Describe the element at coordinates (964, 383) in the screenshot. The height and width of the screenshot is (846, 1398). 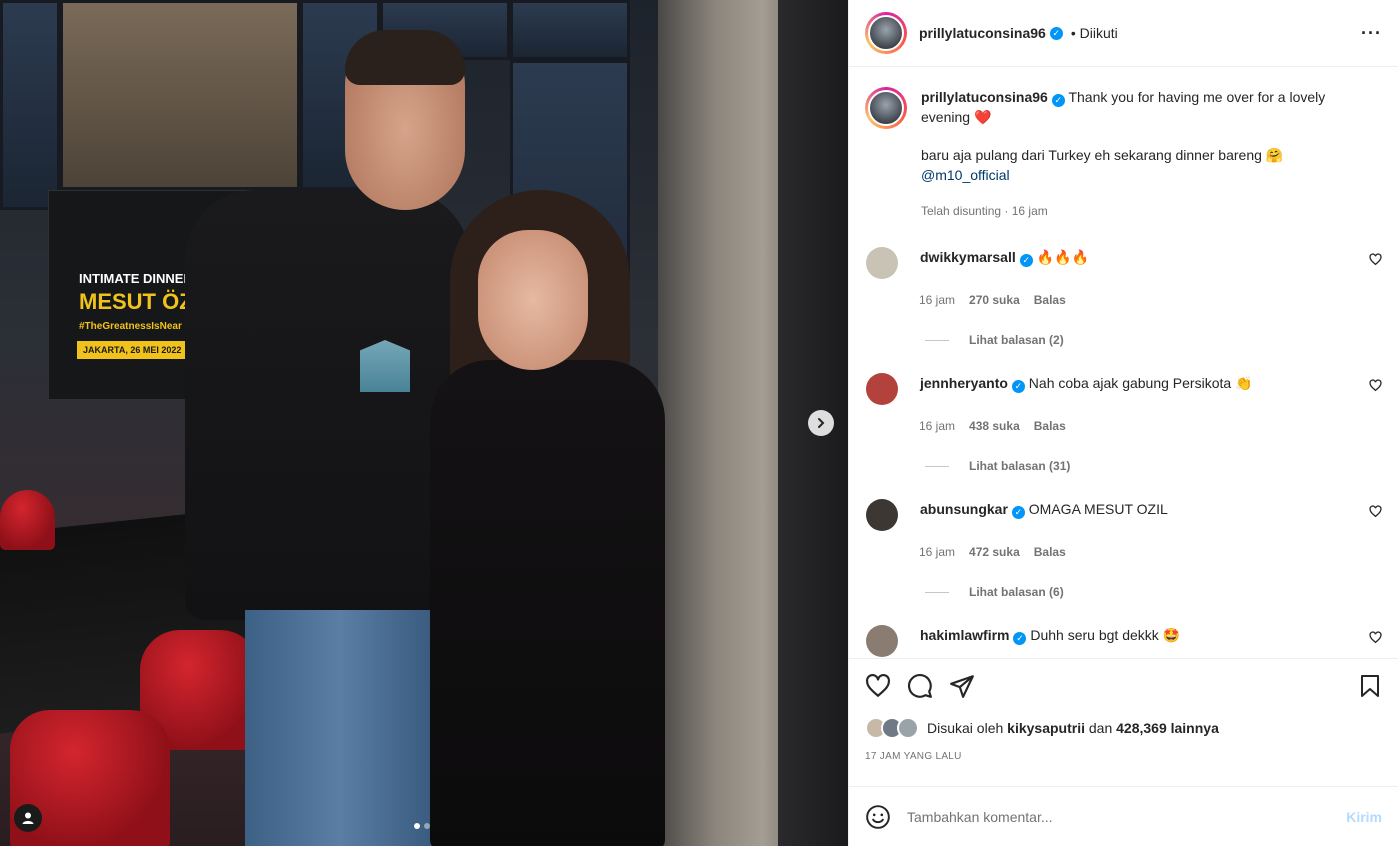
I see `commenter-username: jennheryanto` at that location.